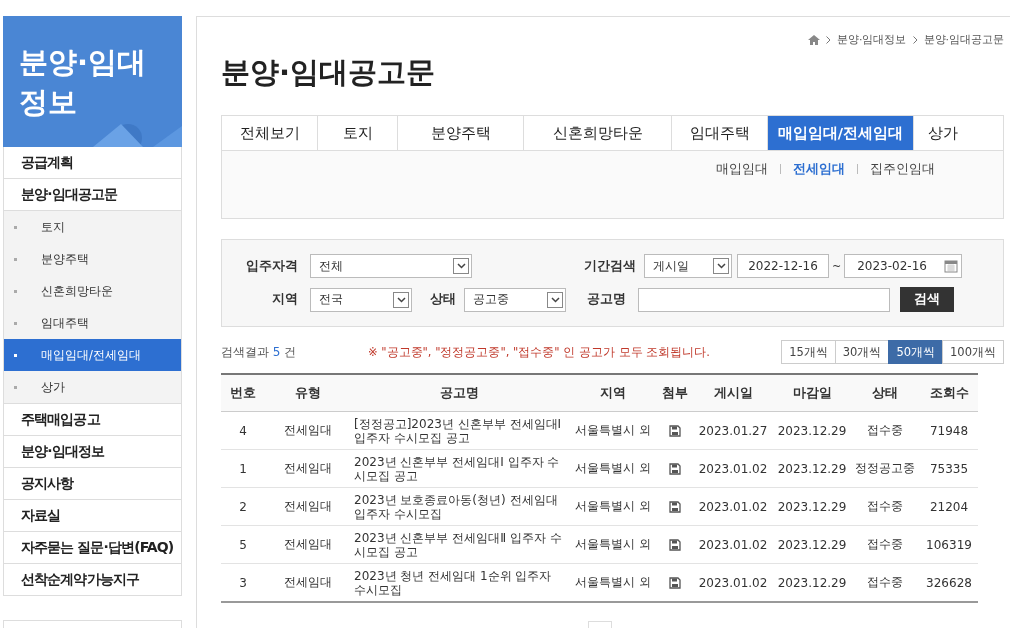 This screenshot has width=1010, height=628. I want to click on field-label: 입주자격, so click(271, 266).